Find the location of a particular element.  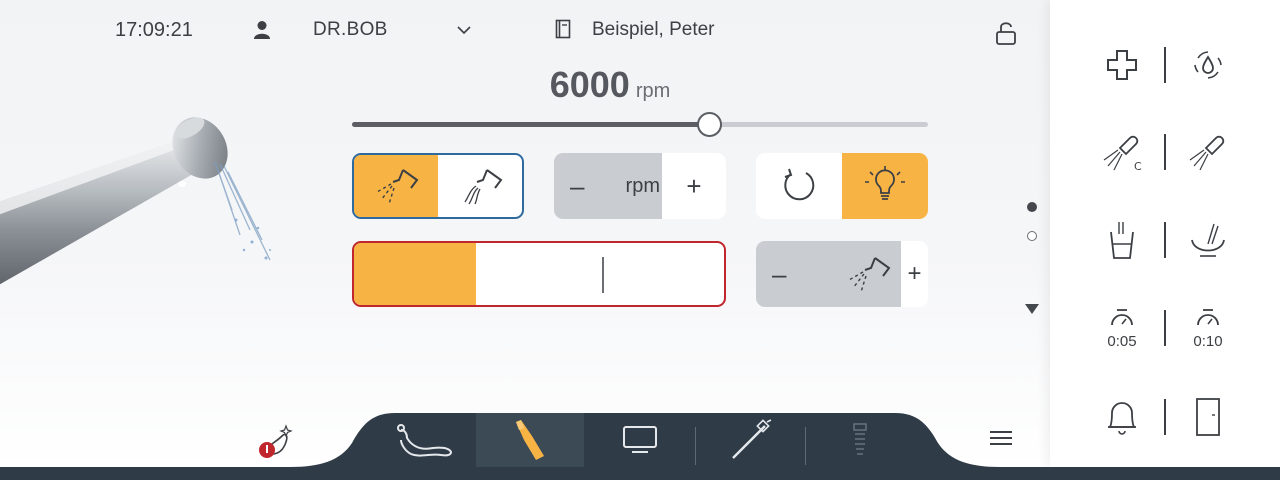

water-increase-button: + is located at coordinates (914, 274).